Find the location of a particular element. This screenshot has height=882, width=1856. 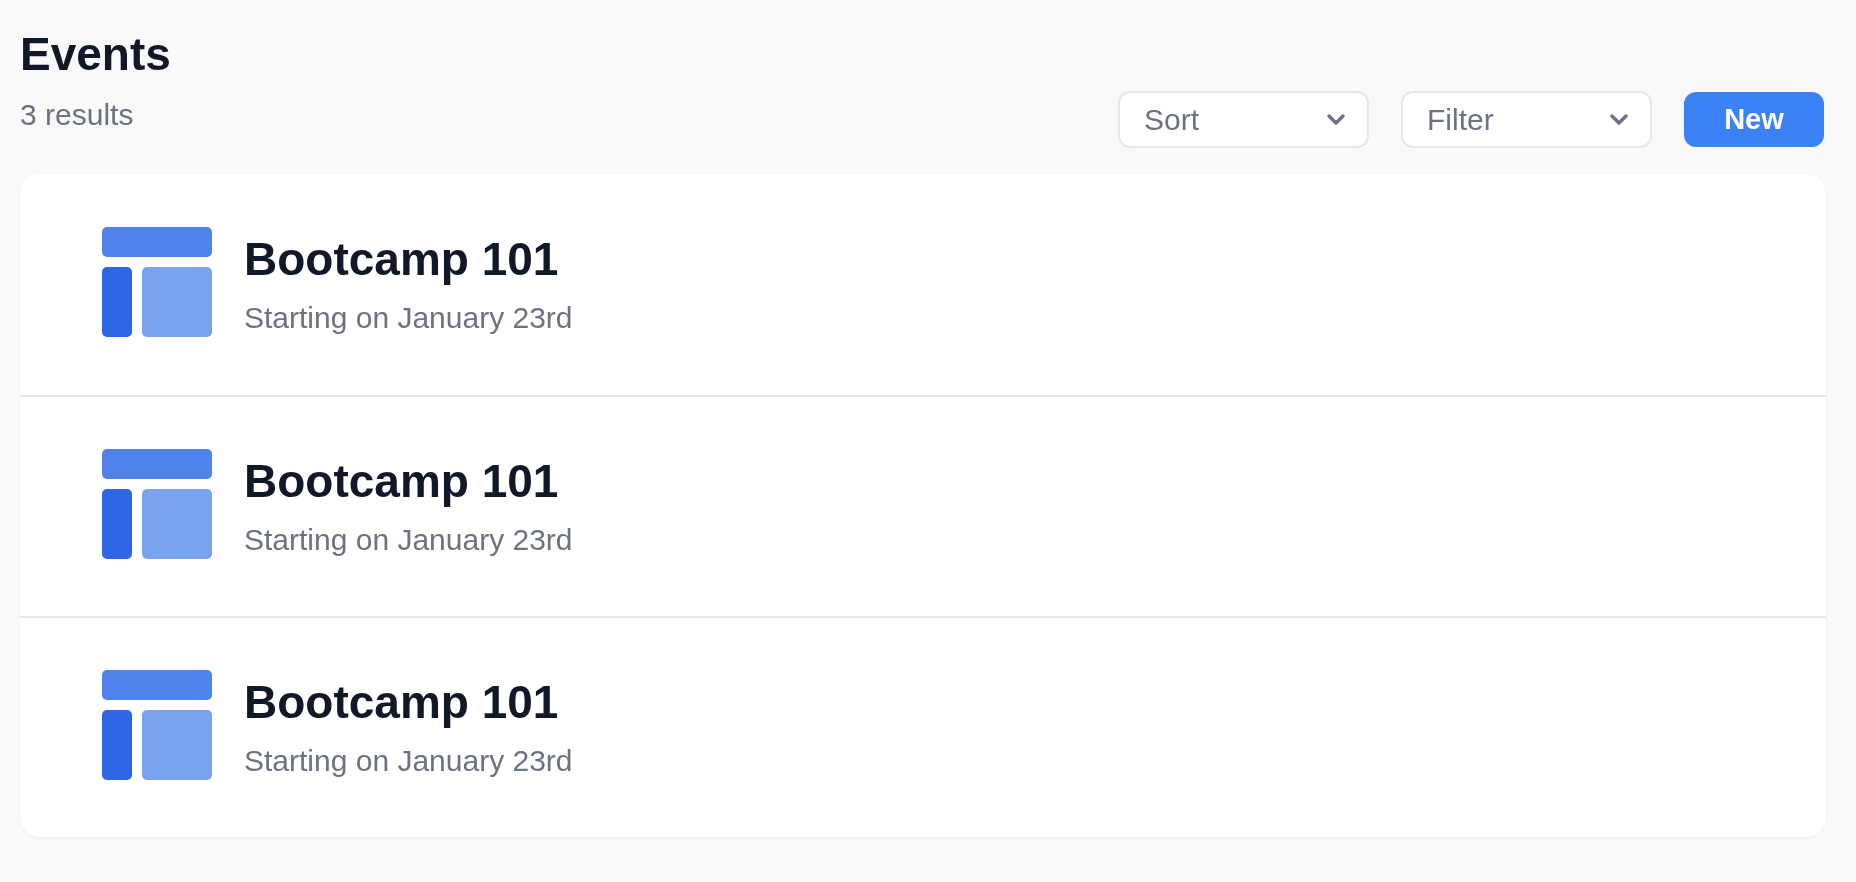

dropdown: Filter is located at coordinates (1526, 119).